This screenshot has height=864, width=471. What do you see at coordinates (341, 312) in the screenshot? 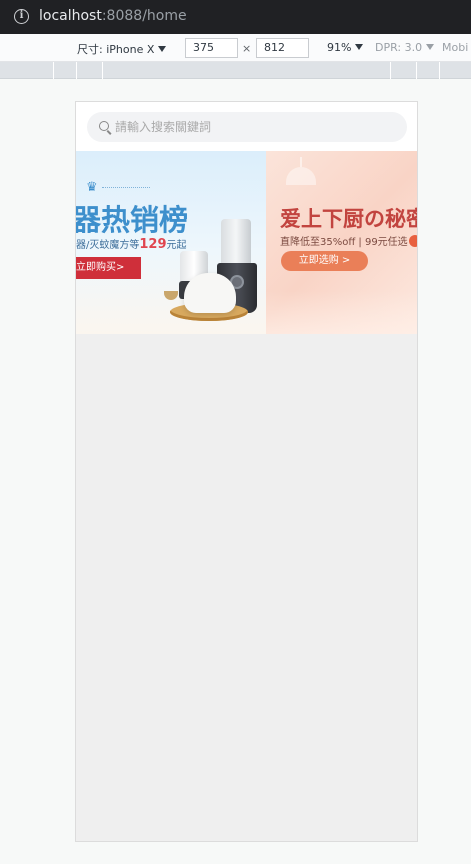
I see `slide-background-decor` at bounding box center [341, 312].